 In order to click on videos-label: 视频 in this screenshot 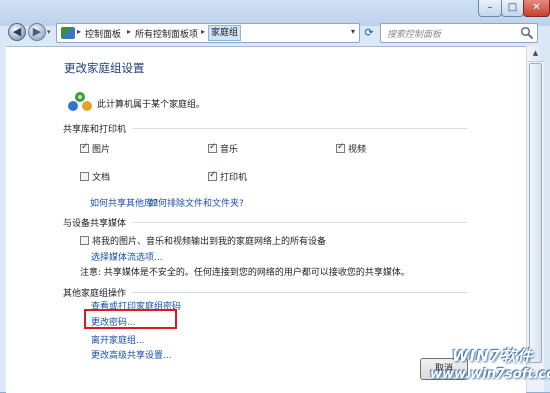, I will do `click(357, 148)`.